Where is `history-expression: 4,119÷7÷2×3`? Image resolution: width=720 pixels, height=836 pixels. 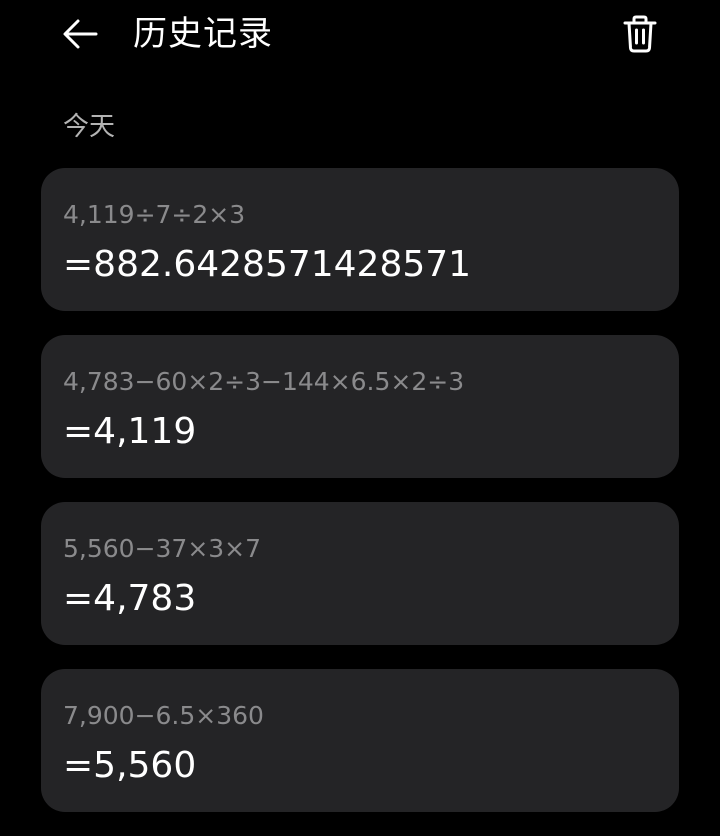
history-expression: 4,119÷7÷2×3 is located at coordinates (154, 214).